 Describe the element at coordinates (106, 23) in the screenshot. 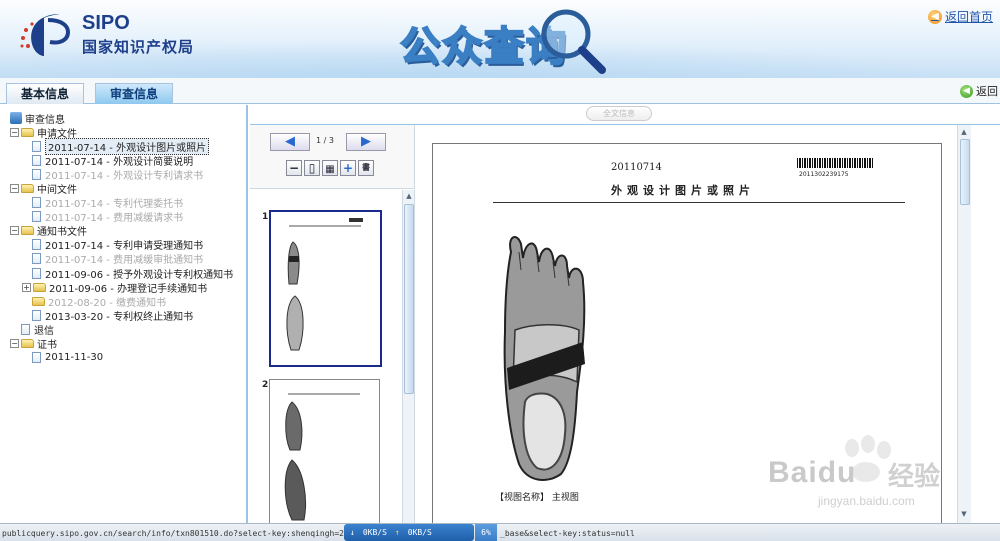

I see `logo-text-en: SIPO` at that location.